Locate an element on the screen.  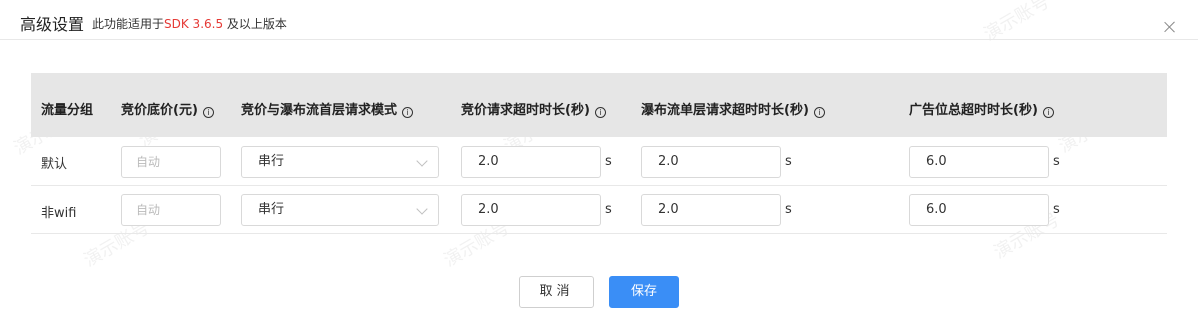
sdk-version: SDK 3.6.5 is located at coordinates (194, 24).